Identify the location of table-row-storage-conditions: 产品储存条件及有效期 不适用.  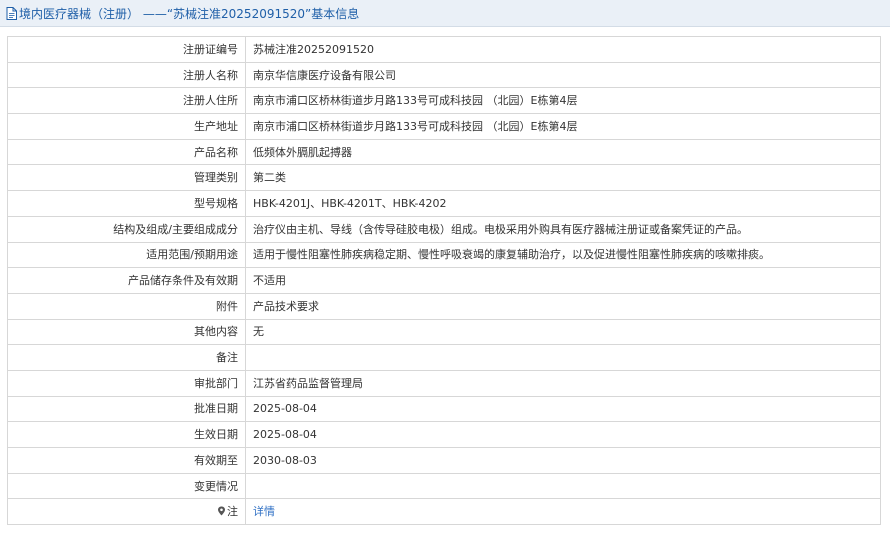
(444, 280).